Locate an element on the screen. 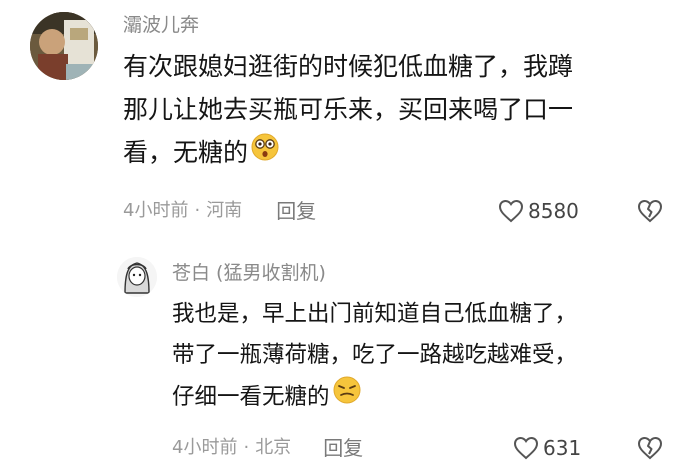 This screenshot has width=700, height=467. reply-dislike-button is located at coordinates (650, 450).